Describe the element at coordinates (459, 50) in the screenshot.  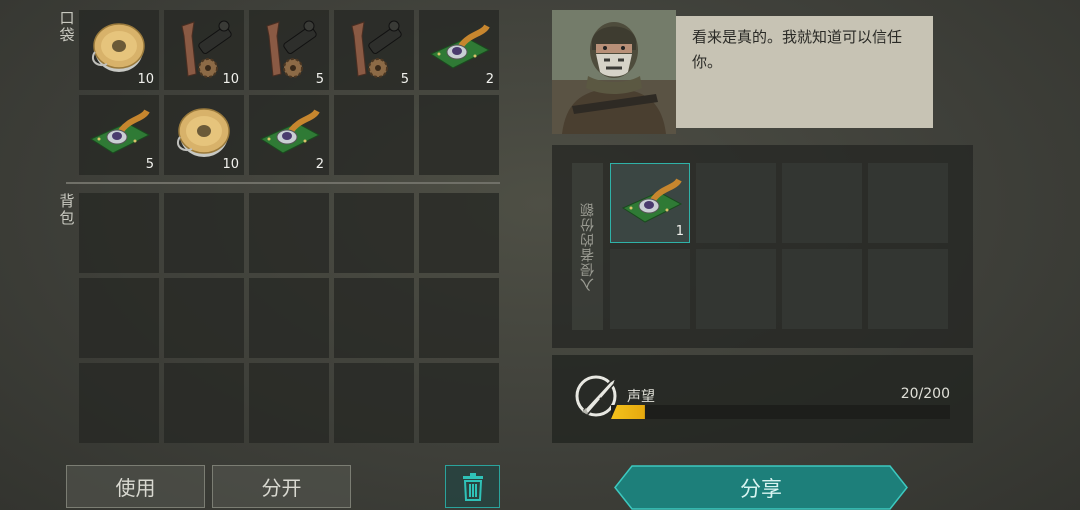
I see `pocket-slot-5: 2` at that location.